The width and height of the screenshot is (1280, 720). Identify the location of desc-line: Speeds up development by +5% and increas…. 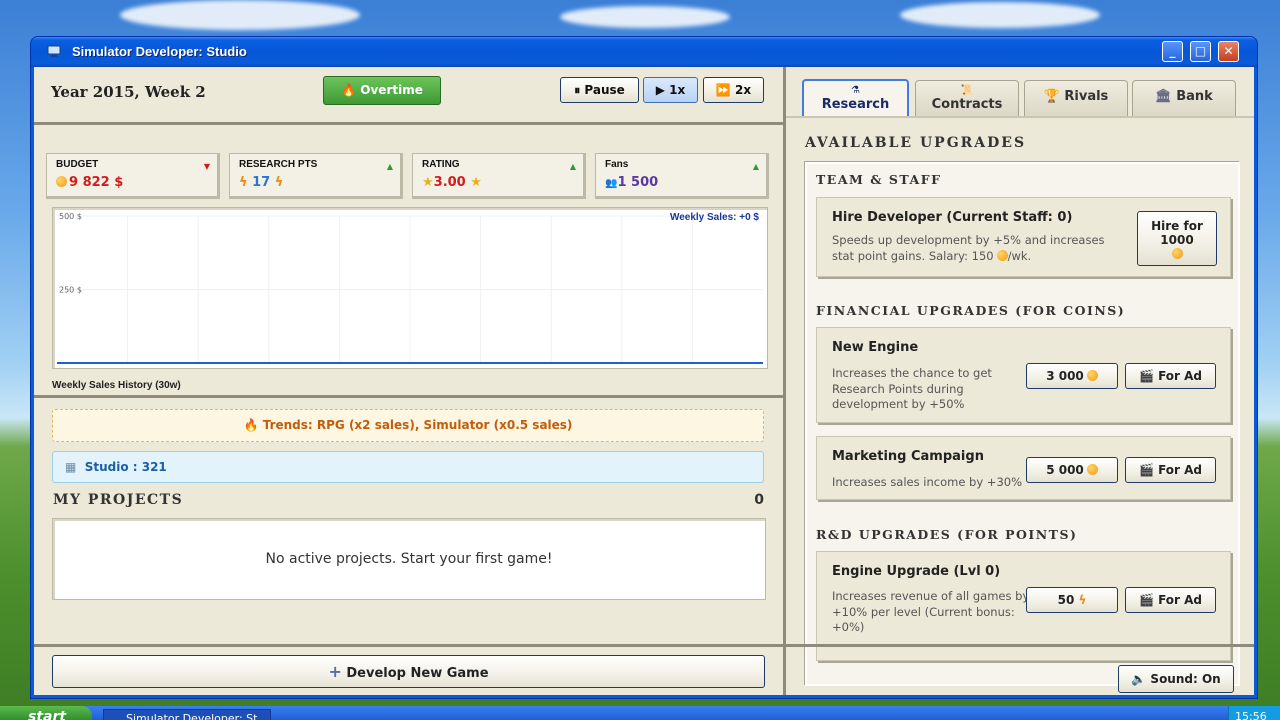
(968, 240).